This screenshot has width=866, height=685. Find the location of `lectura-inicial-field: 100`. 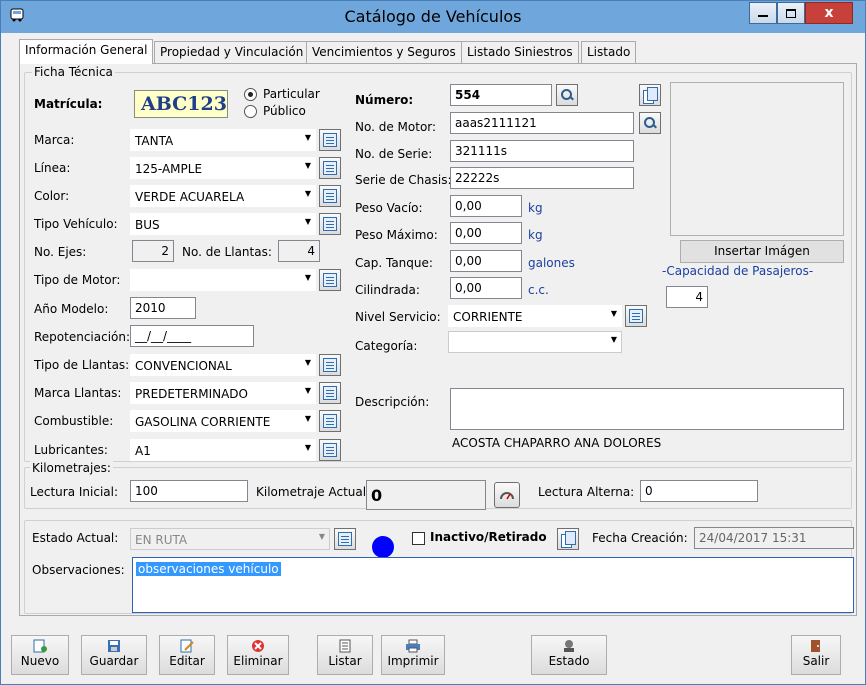

lectura-inicial-field: 100 is located at coordinates (189, 491).